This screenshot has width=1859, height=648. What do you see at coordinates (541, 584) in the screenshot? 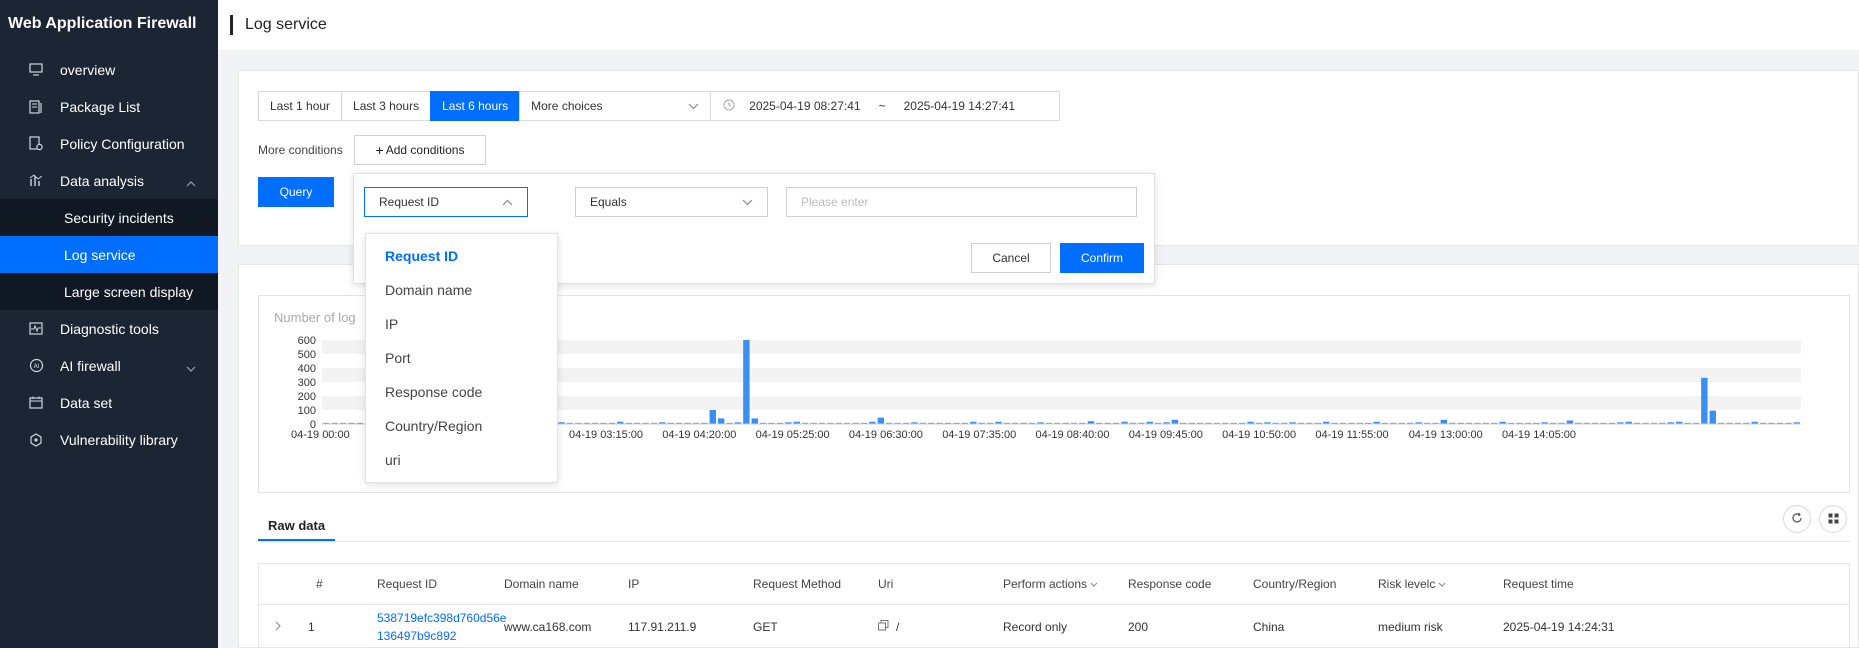
I see `col-header-domain-name: Domain name` at bounding box center [541, 584].